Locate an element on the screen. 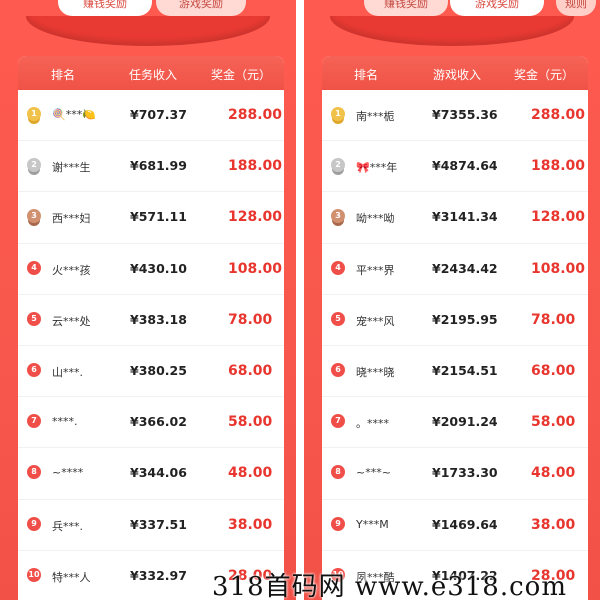 Image resolution: width=600 pixels, height=603 pixels. table-row: 5 云***处 ¥383.18 78.00 is located at coordinates (151, 320).